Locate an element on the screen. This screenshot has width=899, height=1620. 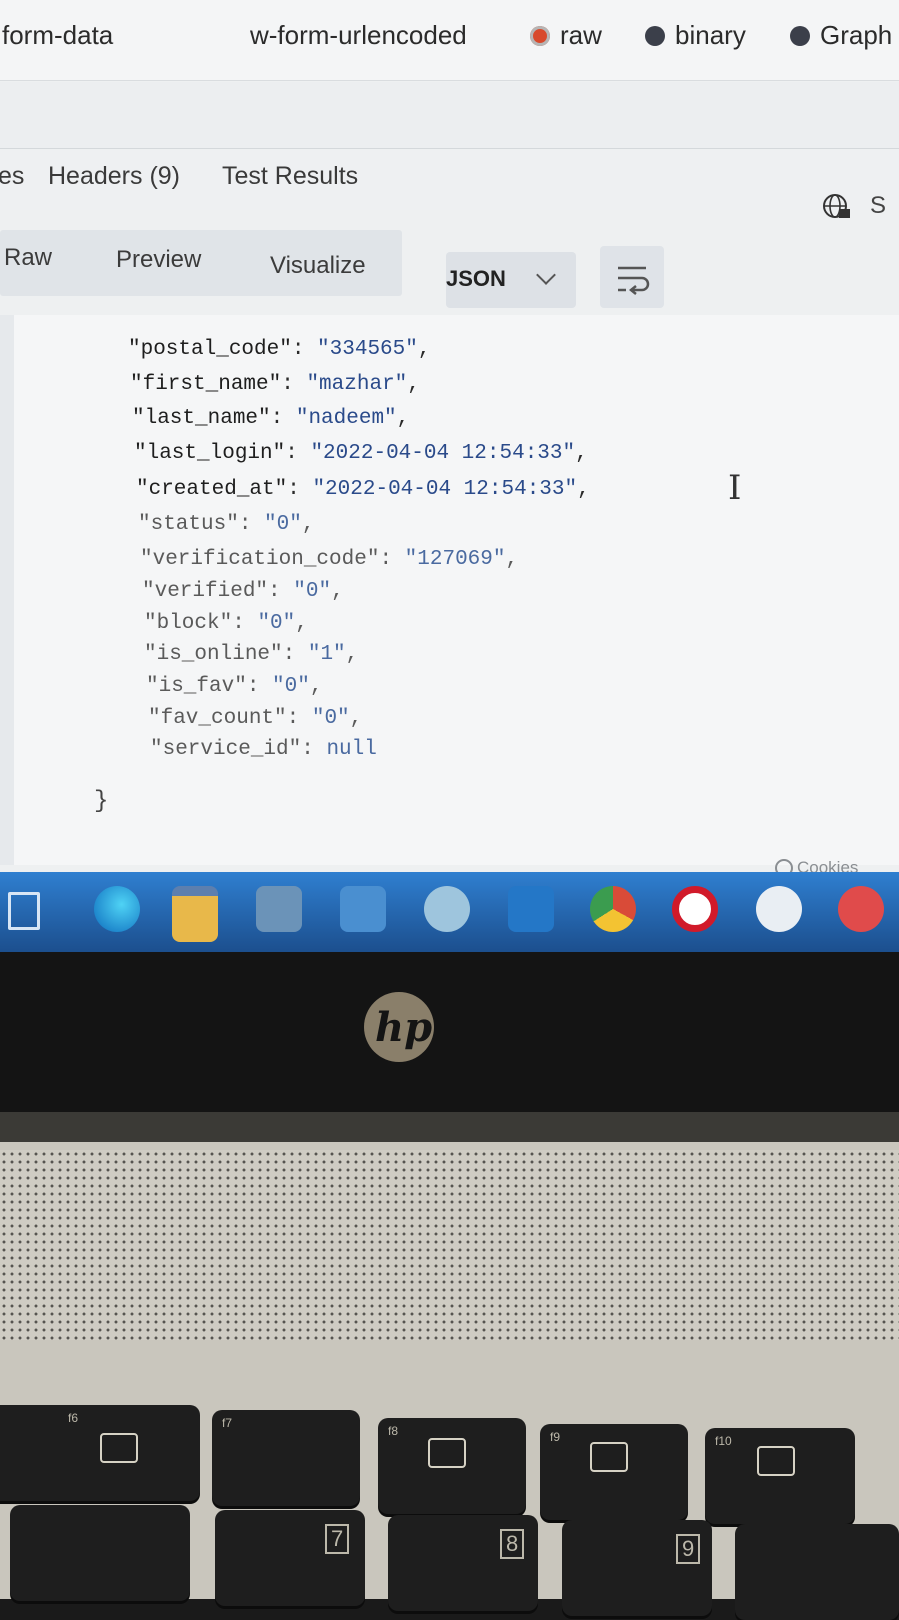
wrap-lines-button is located at coordinates (632, 277).